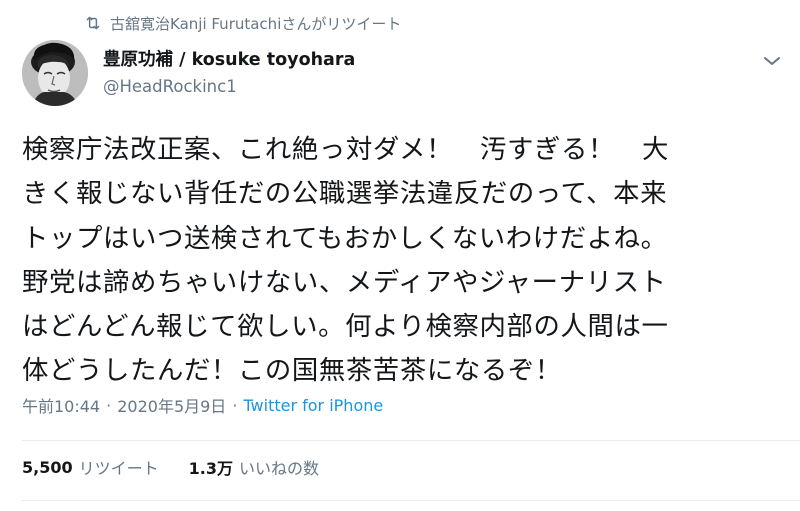 This screenshot has height=511, width=800. What do you see at coordinates (210, 468) in the screenshot?
I see `likes-count: 1.3万` at bounding box center [210, 468].